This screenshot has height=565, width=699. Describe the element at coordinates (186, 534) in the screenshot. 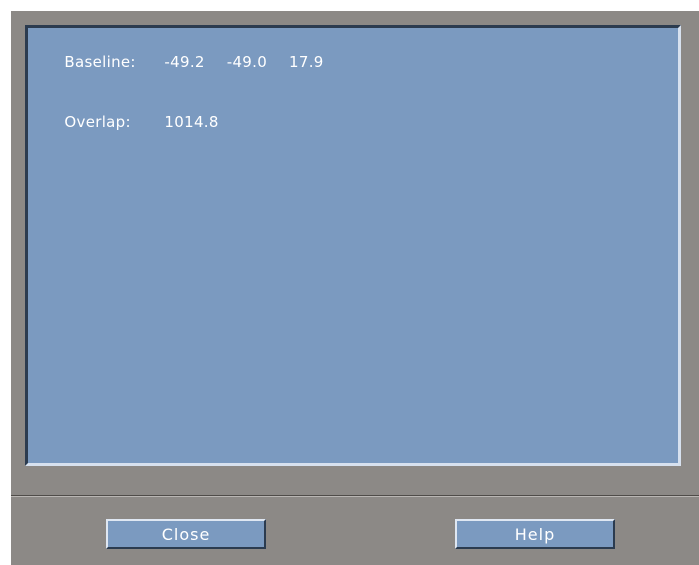

I see `close-button: Close` at that location.